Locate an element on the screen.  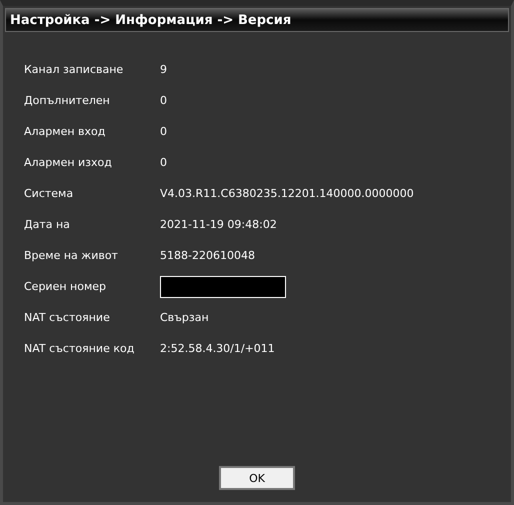
field-label: NAT състояние код is located at coordinates (80, 348).